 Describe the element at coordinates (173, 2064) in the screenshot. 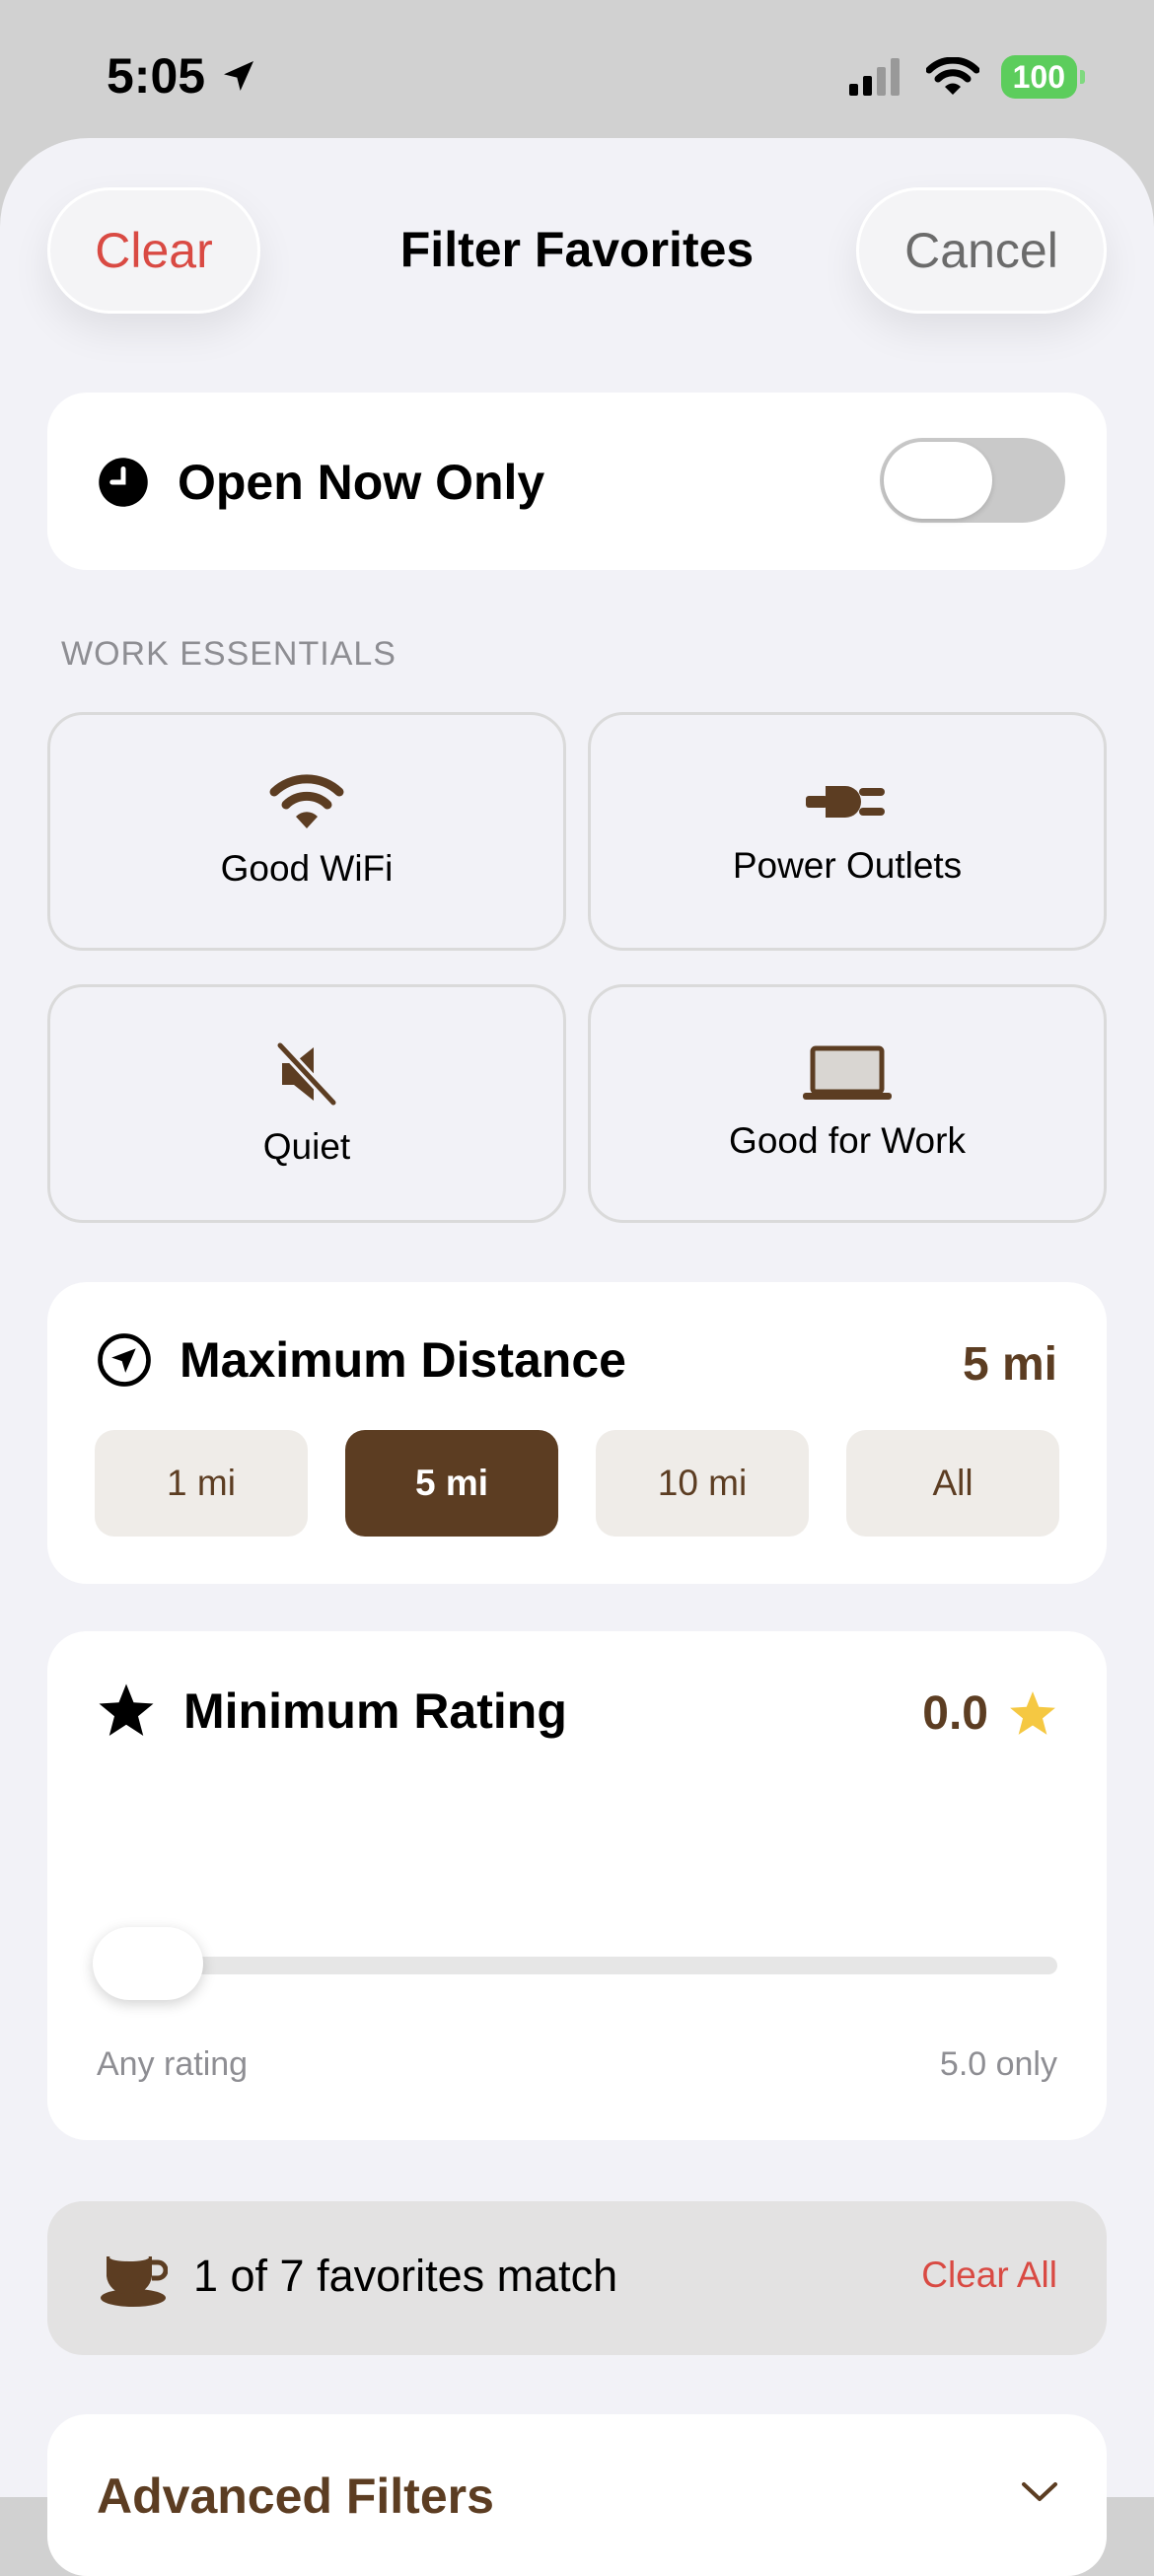

I see `slider-min-label: Any rating` at that location.